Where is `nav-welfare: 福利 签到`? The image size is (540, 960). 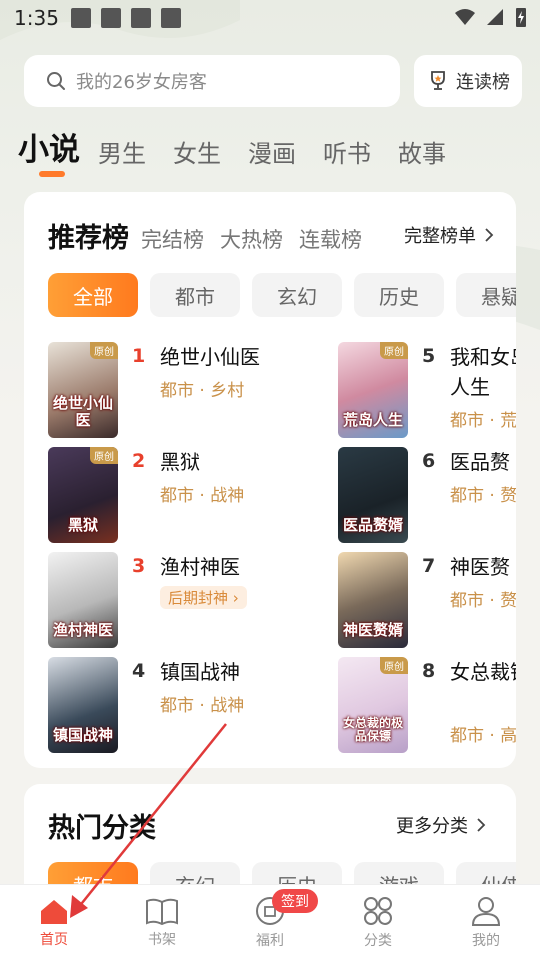 nav-welfare: 福利 签到 is located at coordinates (270, 922).